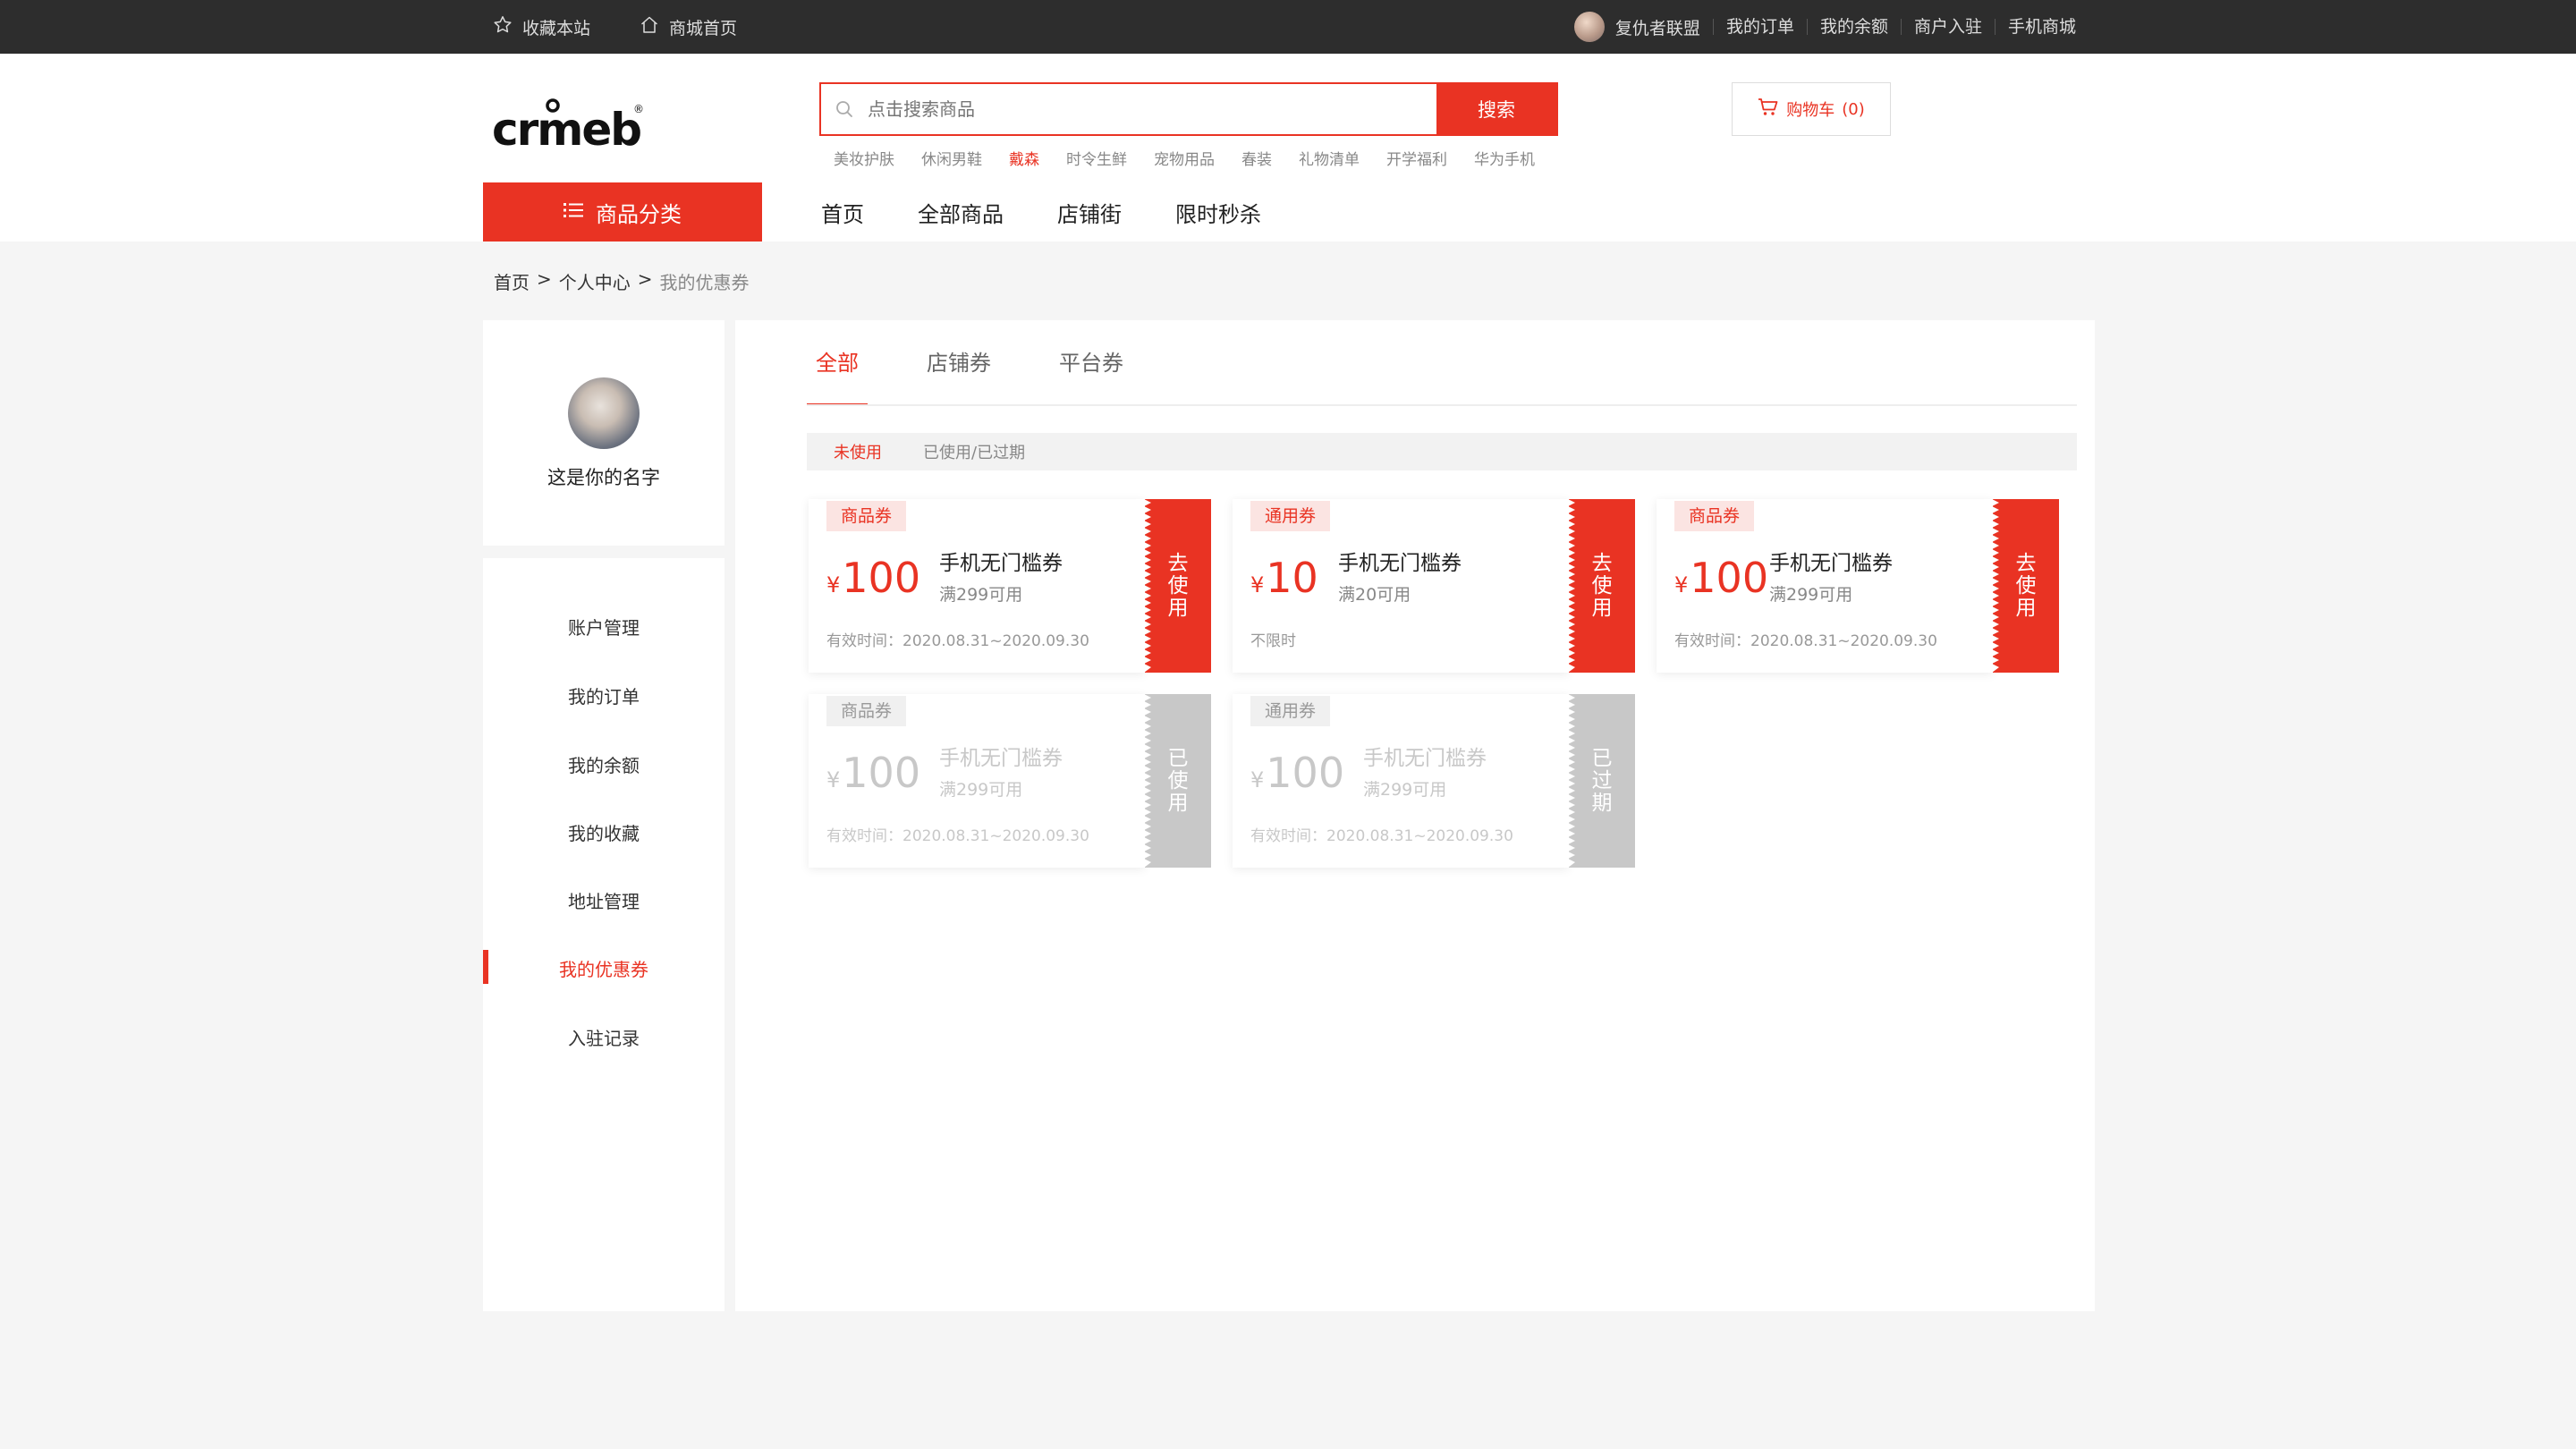  I want to click on bookmark-site-link: 收藏本站, so click(541, 27).